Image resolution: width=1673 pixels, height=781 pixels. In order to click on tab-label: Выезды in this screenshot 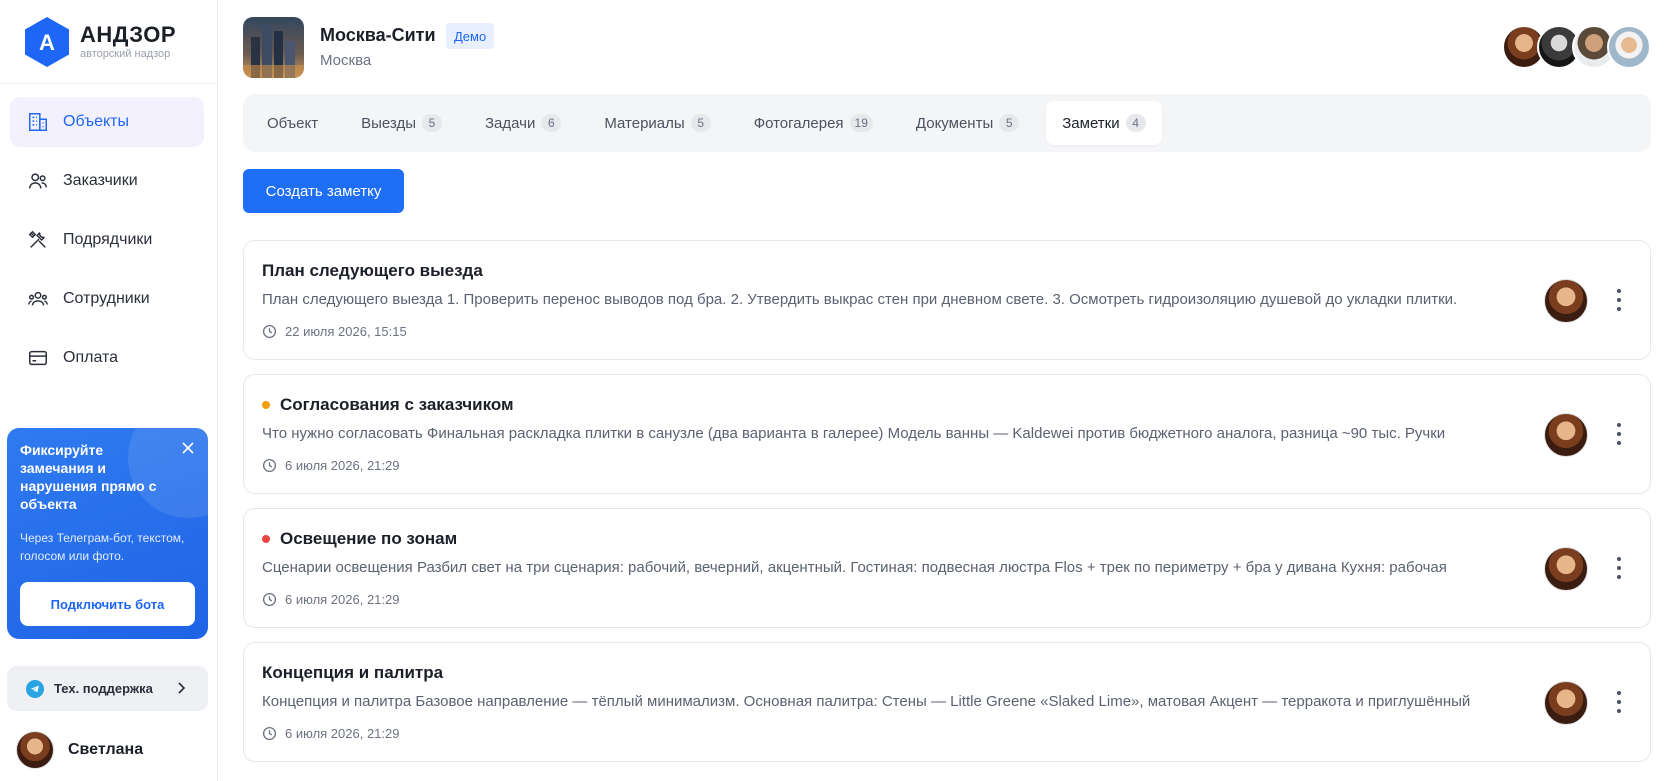, I will do `click(388, 123)`.